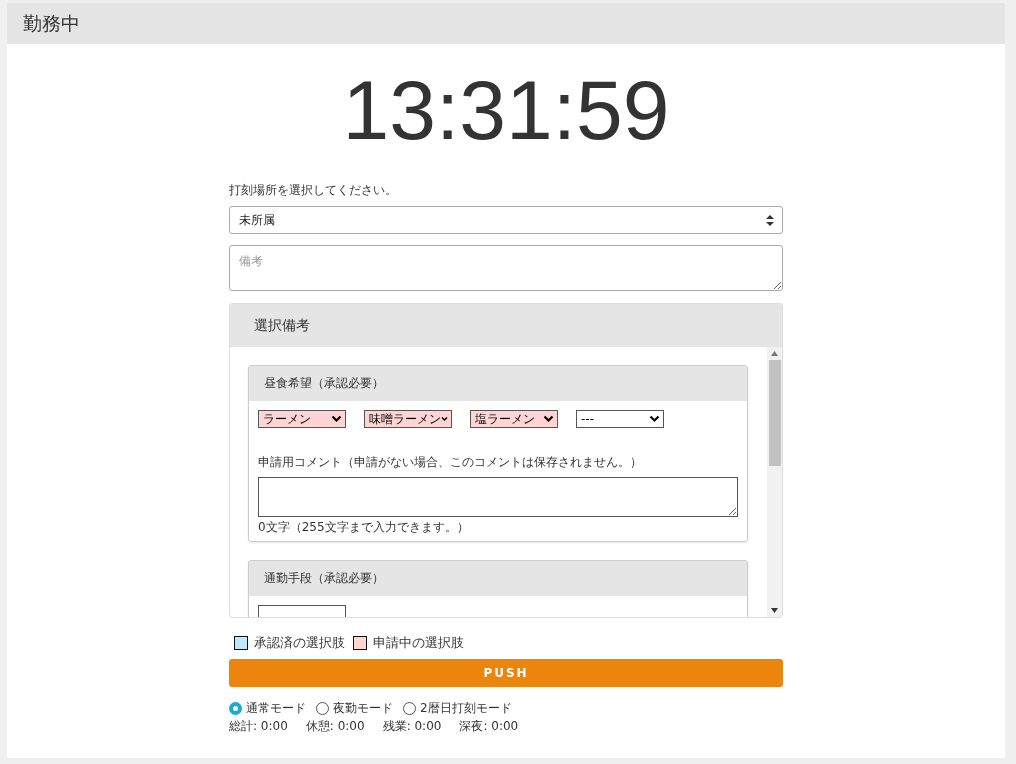 Image resolution: width=1016 pixels, height=764 pixels. Describe the element at coordinates (506, 220) in the screenshot. I see `location-select: 未所属` at that location.